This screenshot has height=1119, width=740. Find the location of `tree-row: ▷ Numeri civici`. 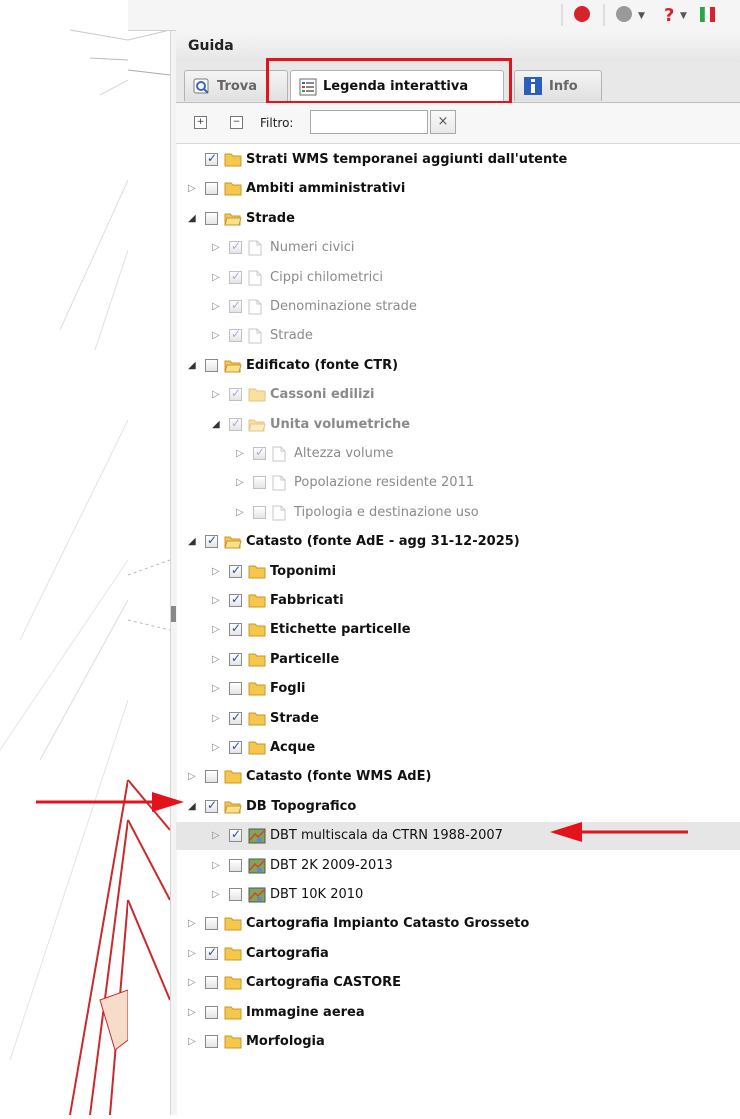

tree-row: ▷ Numeri civici is located at coordinates (458, 248).